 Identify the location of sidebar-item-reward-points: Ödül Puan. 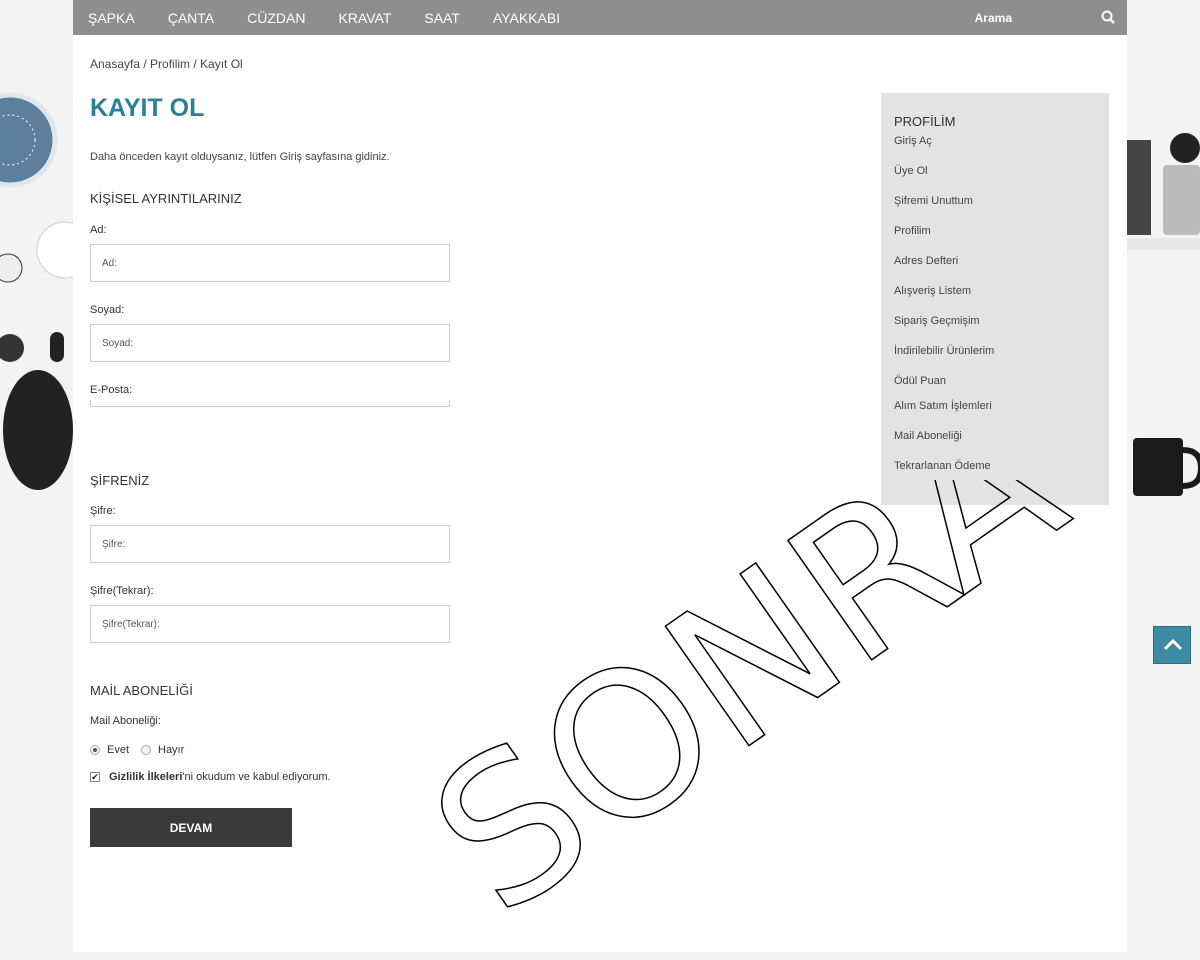
(995, 387).